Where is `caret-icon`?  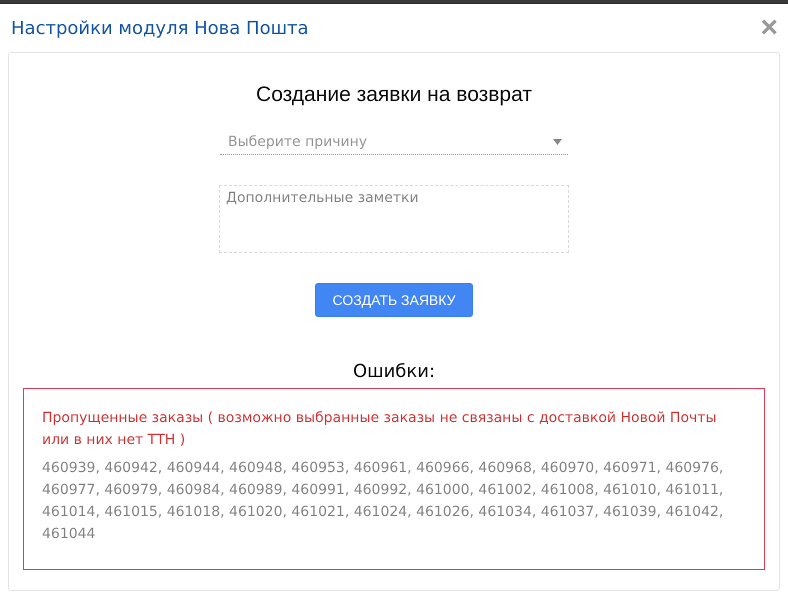
caret-icon is located at coordinates (557, 141).